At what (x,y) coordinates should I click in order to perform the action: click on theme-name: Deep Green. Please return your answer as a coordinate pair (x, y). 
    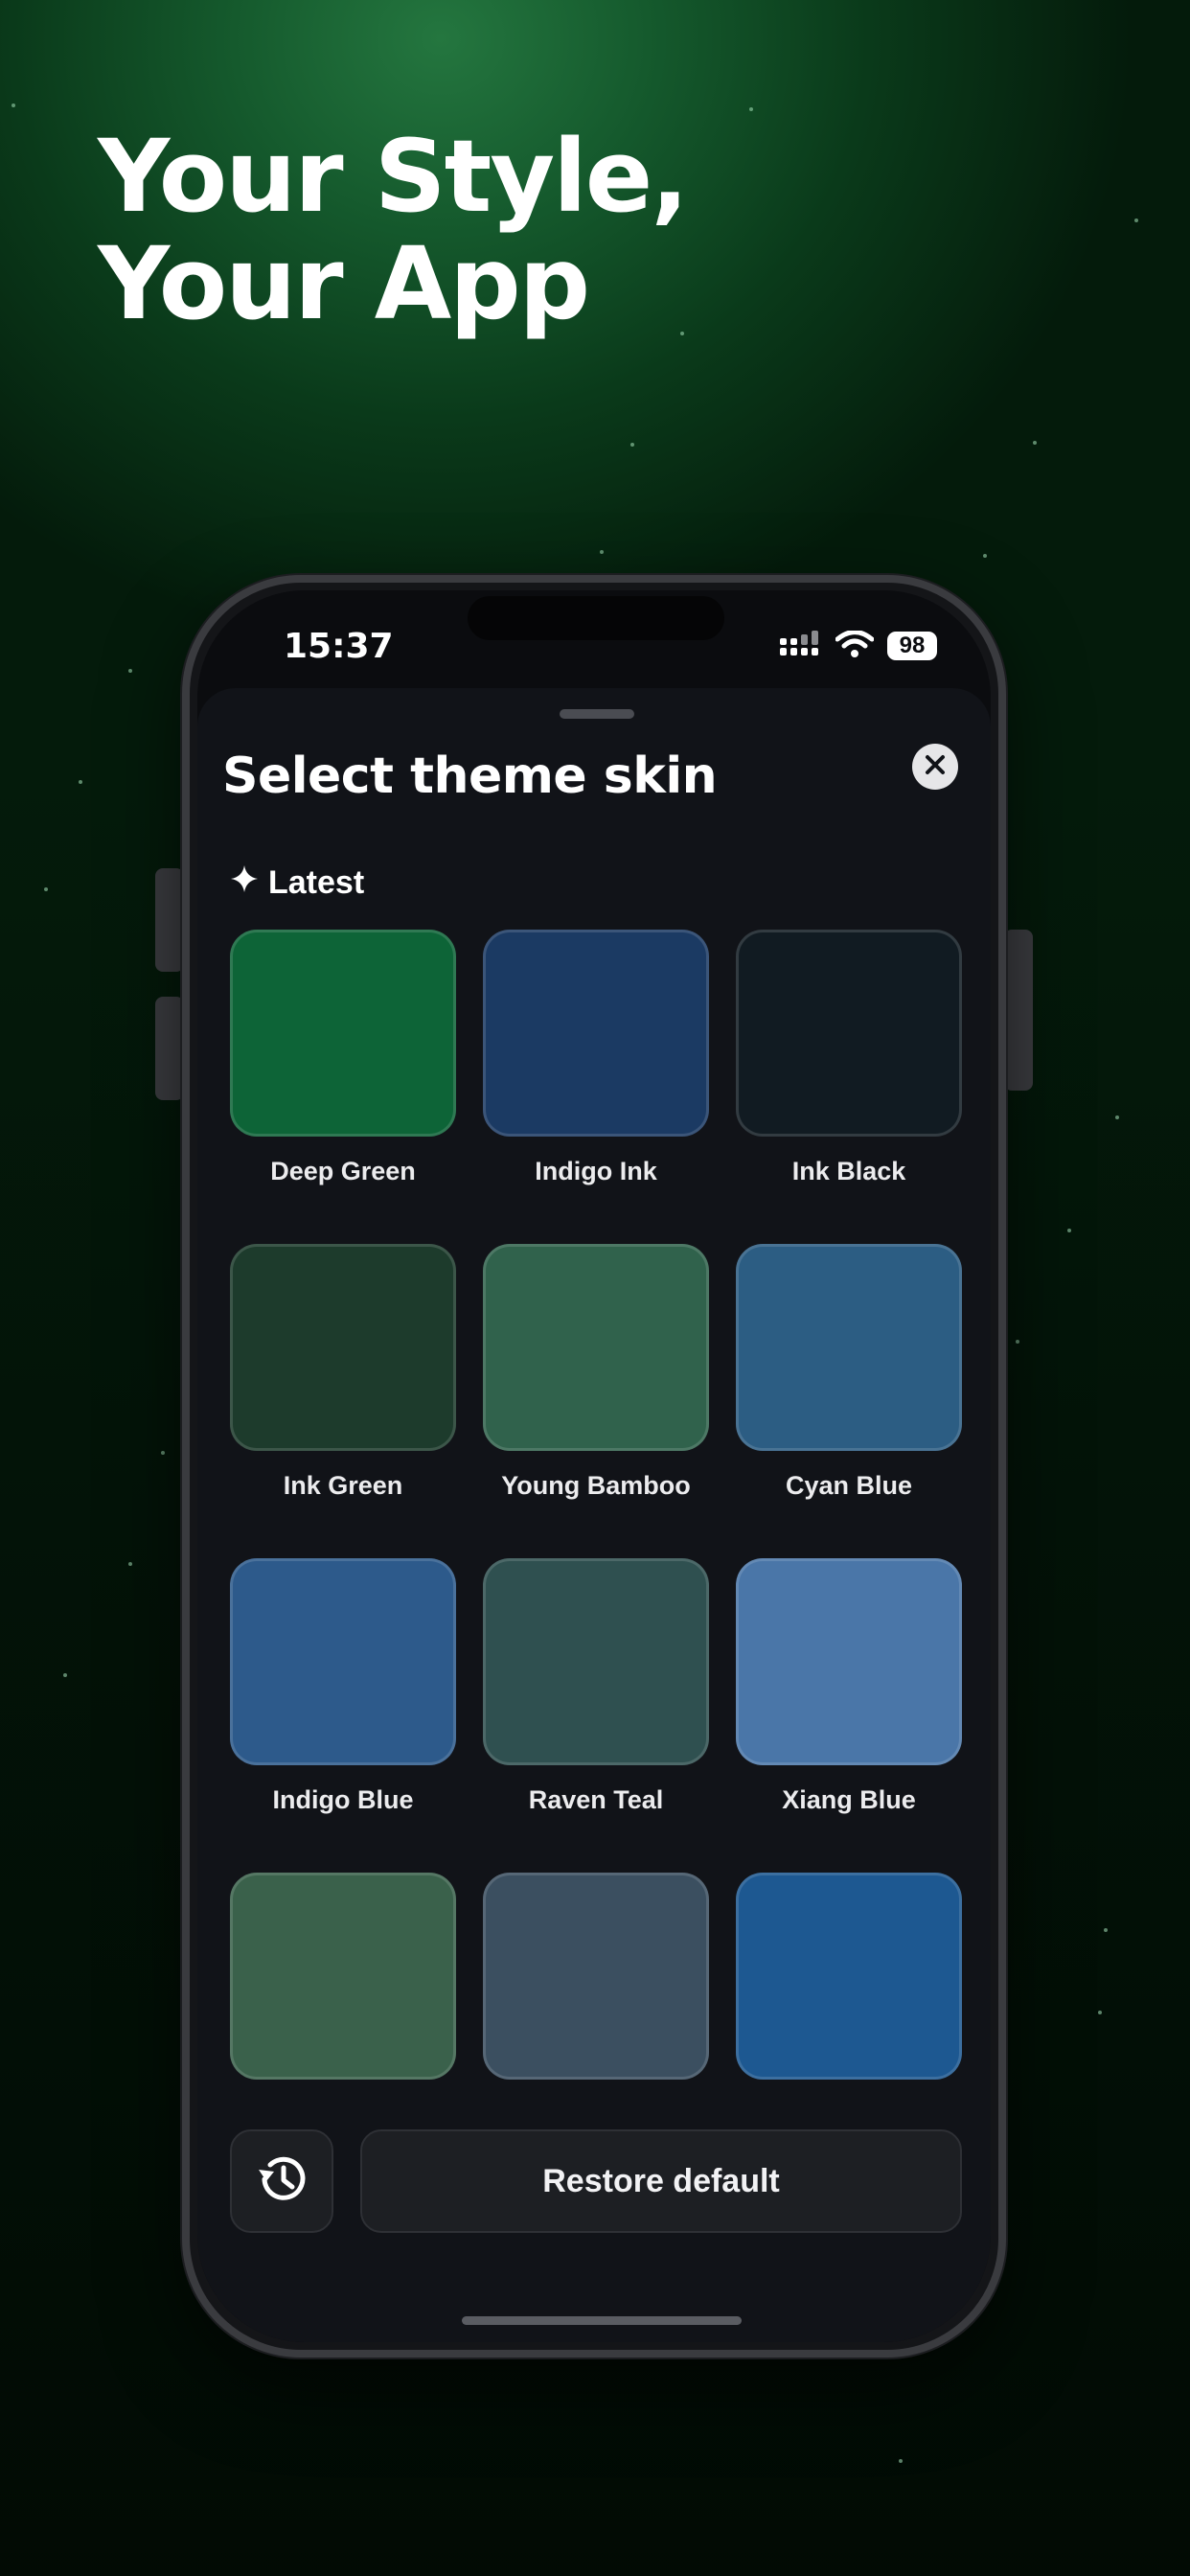
    Looking at the image, I should click on (343, 1171).